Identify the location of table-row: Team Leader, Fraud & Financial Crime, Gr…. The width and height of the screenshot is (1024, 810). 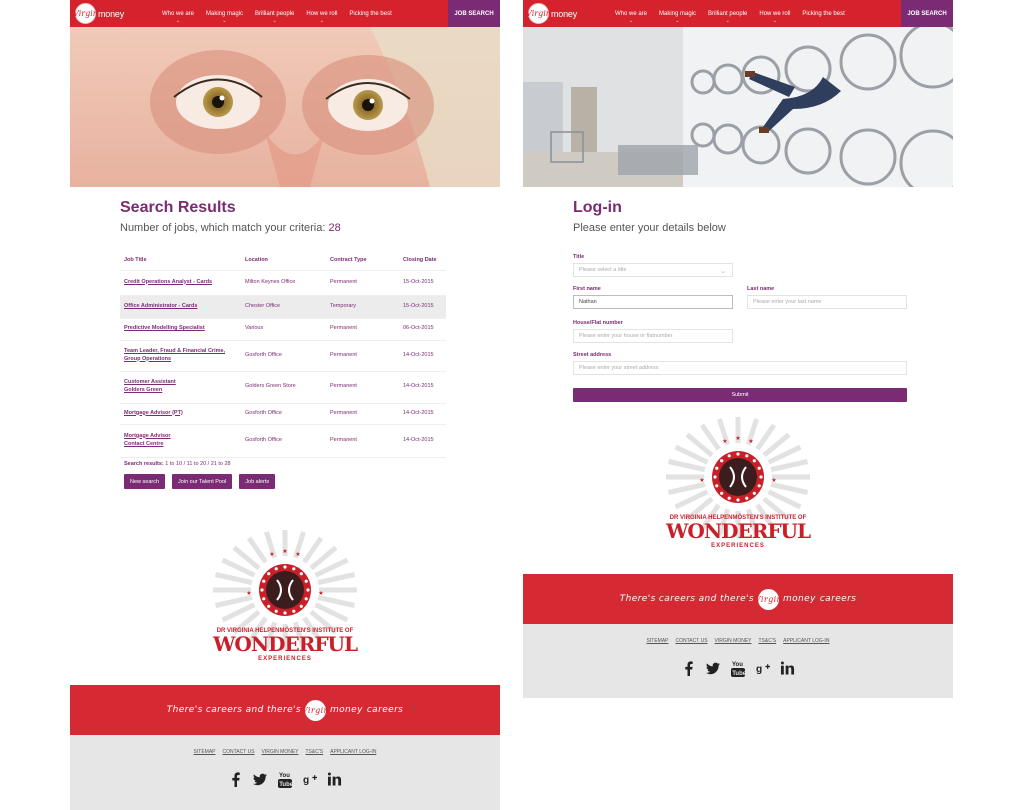
(283, 356).